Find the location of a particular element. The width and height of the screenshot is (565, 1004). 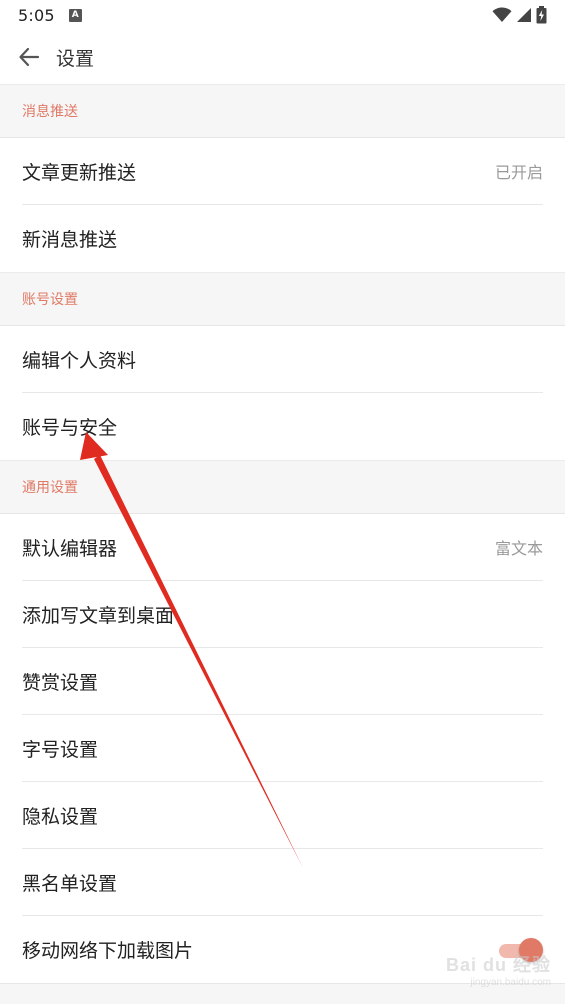

settings-item-label: 编辑个人资料 is located at coordinates (79, 360).